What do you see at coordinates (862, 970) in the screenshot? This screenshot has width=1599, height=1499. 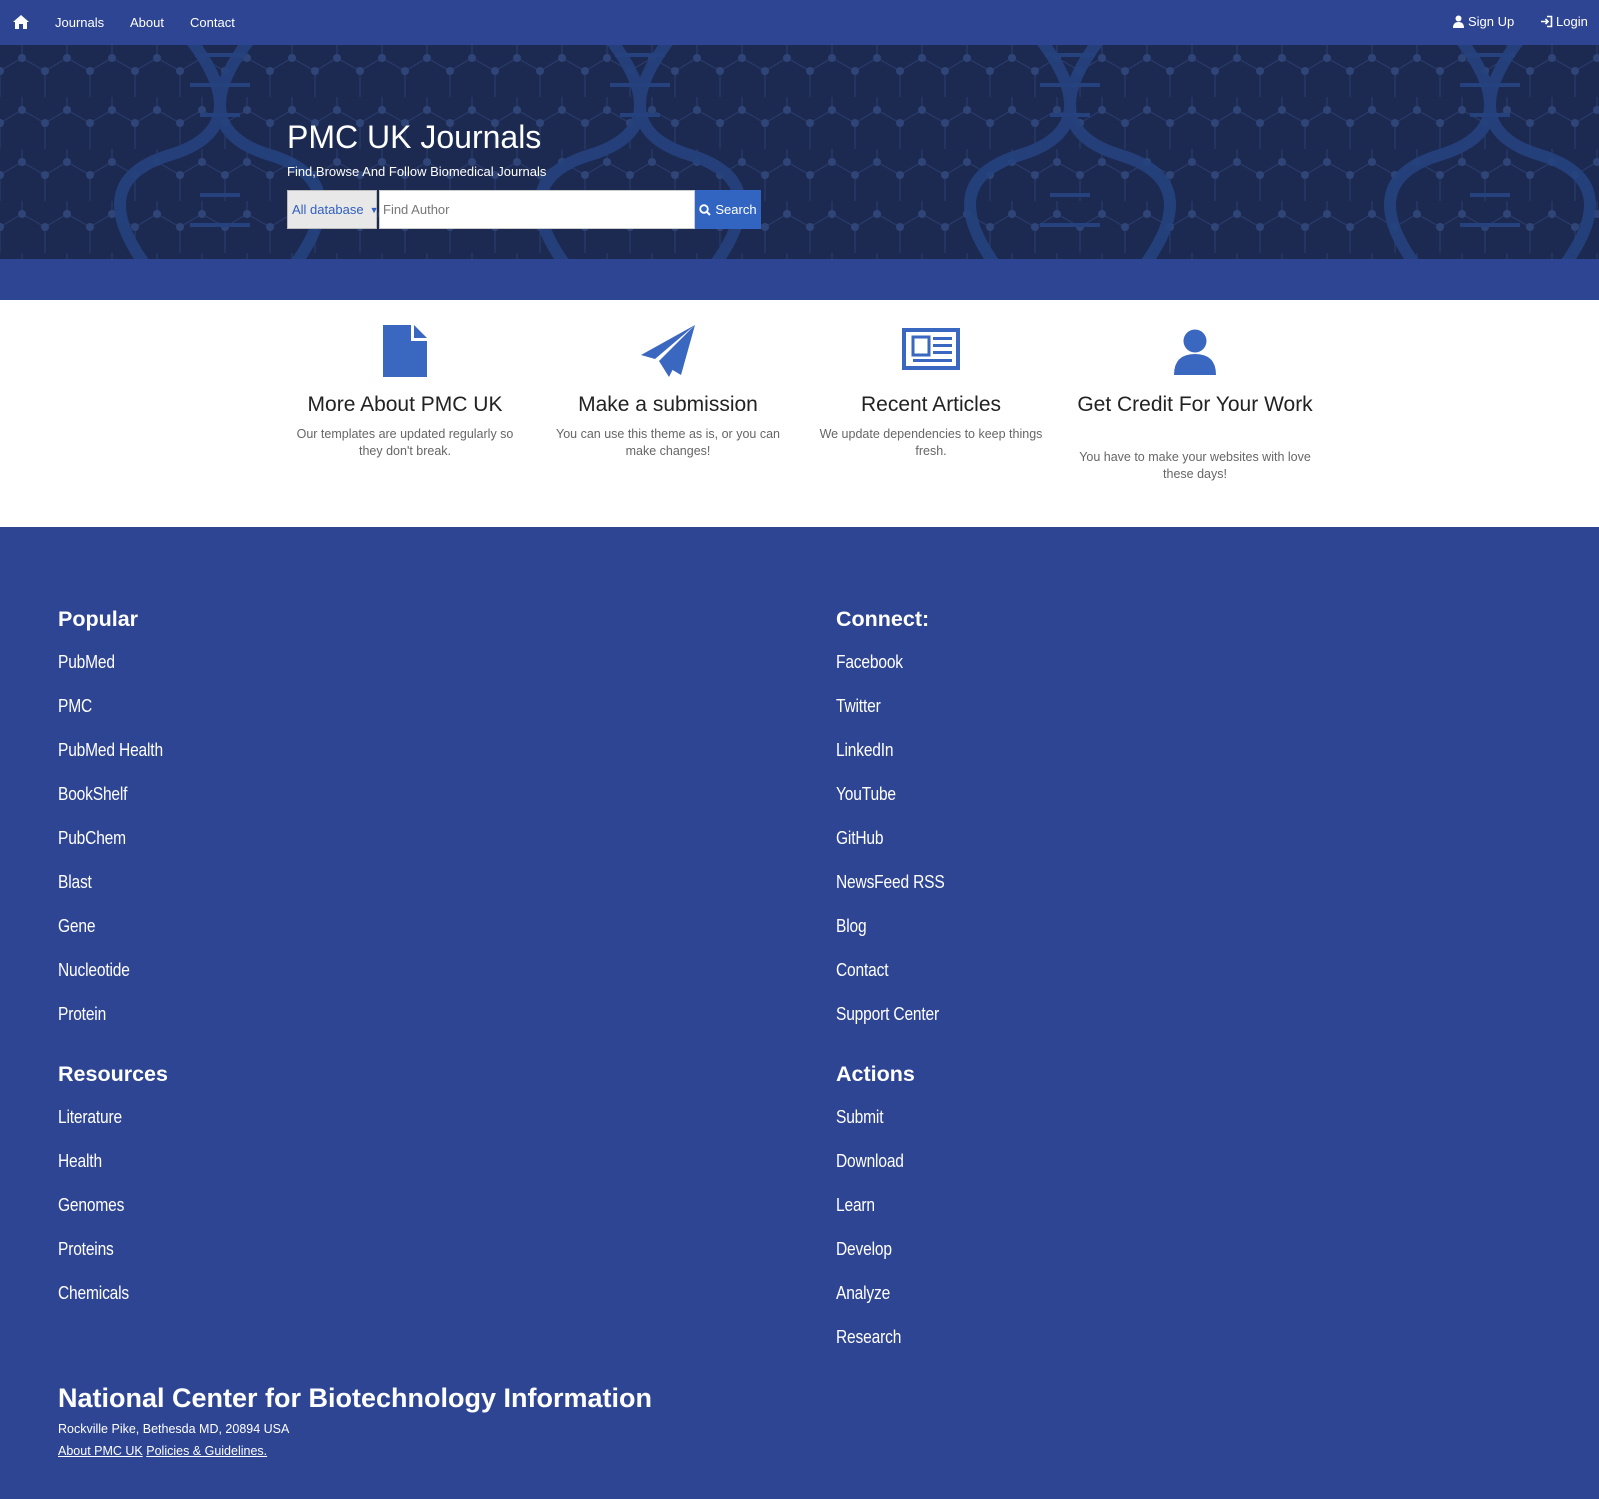 I see `footer-link-contact: Contact` at bounding box center [862, 970].